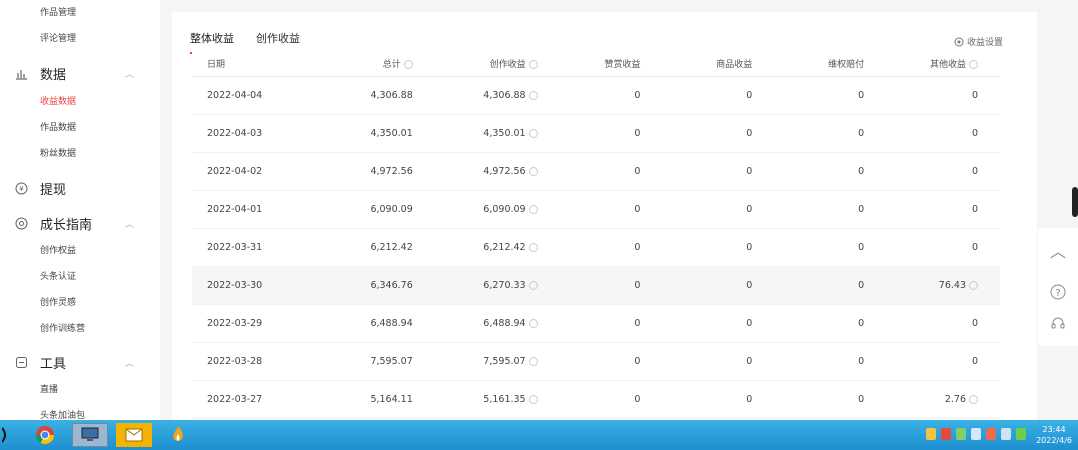  Describe the element at coordinates (479, 133) in the screenshot. I see `cell-creation: 4,350.01` at that location.